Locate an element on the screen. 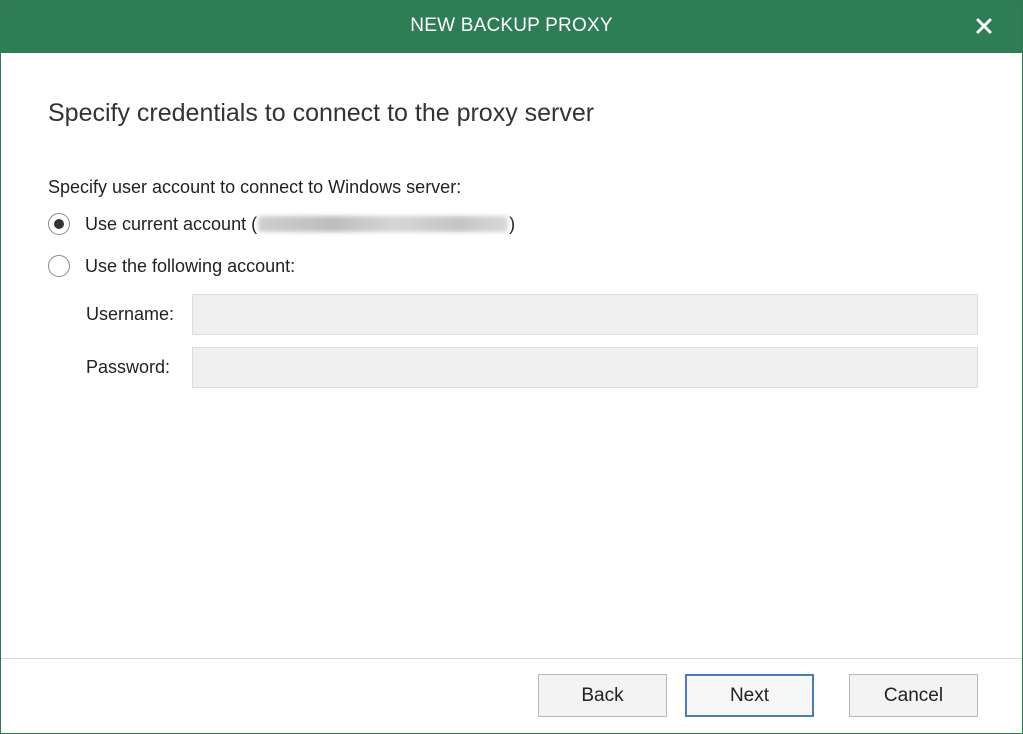  use-following-account-radio is located at coordinates (59, 266).